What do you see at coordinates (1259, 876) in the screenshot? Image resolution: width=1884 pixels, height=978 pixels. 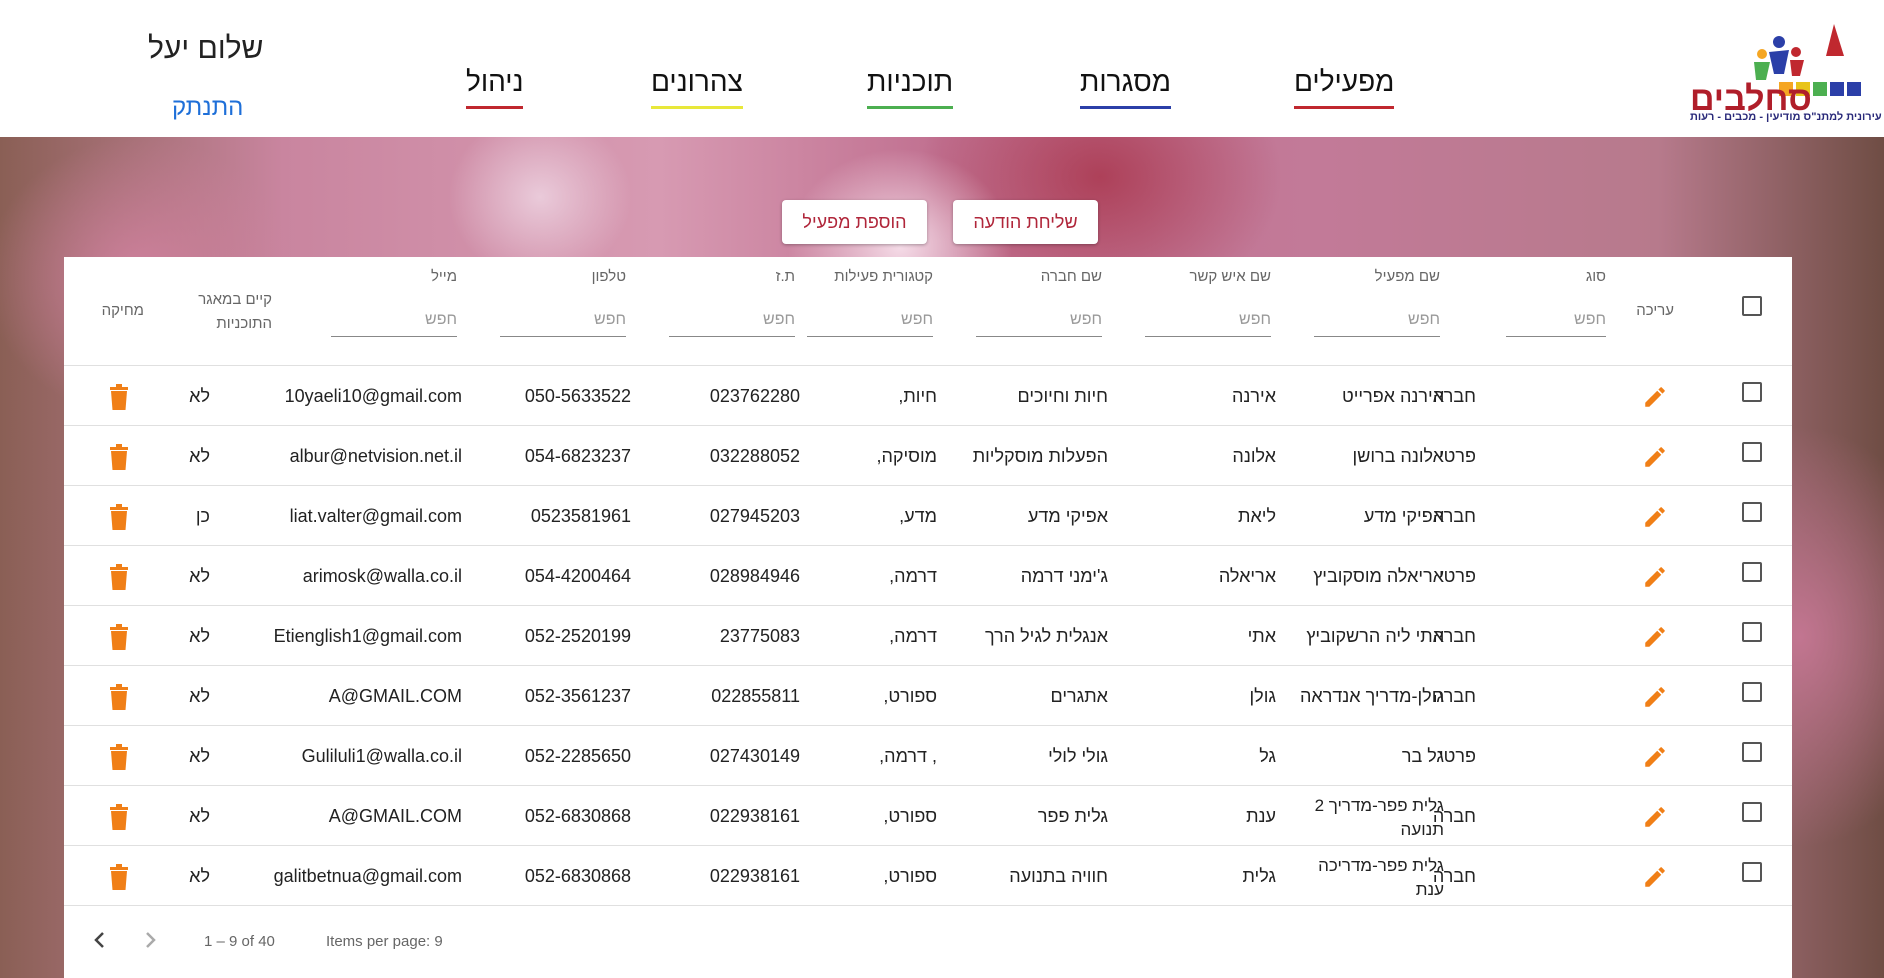 I see `cell-contact-name: גלית` at bounding box center [1259, 876].